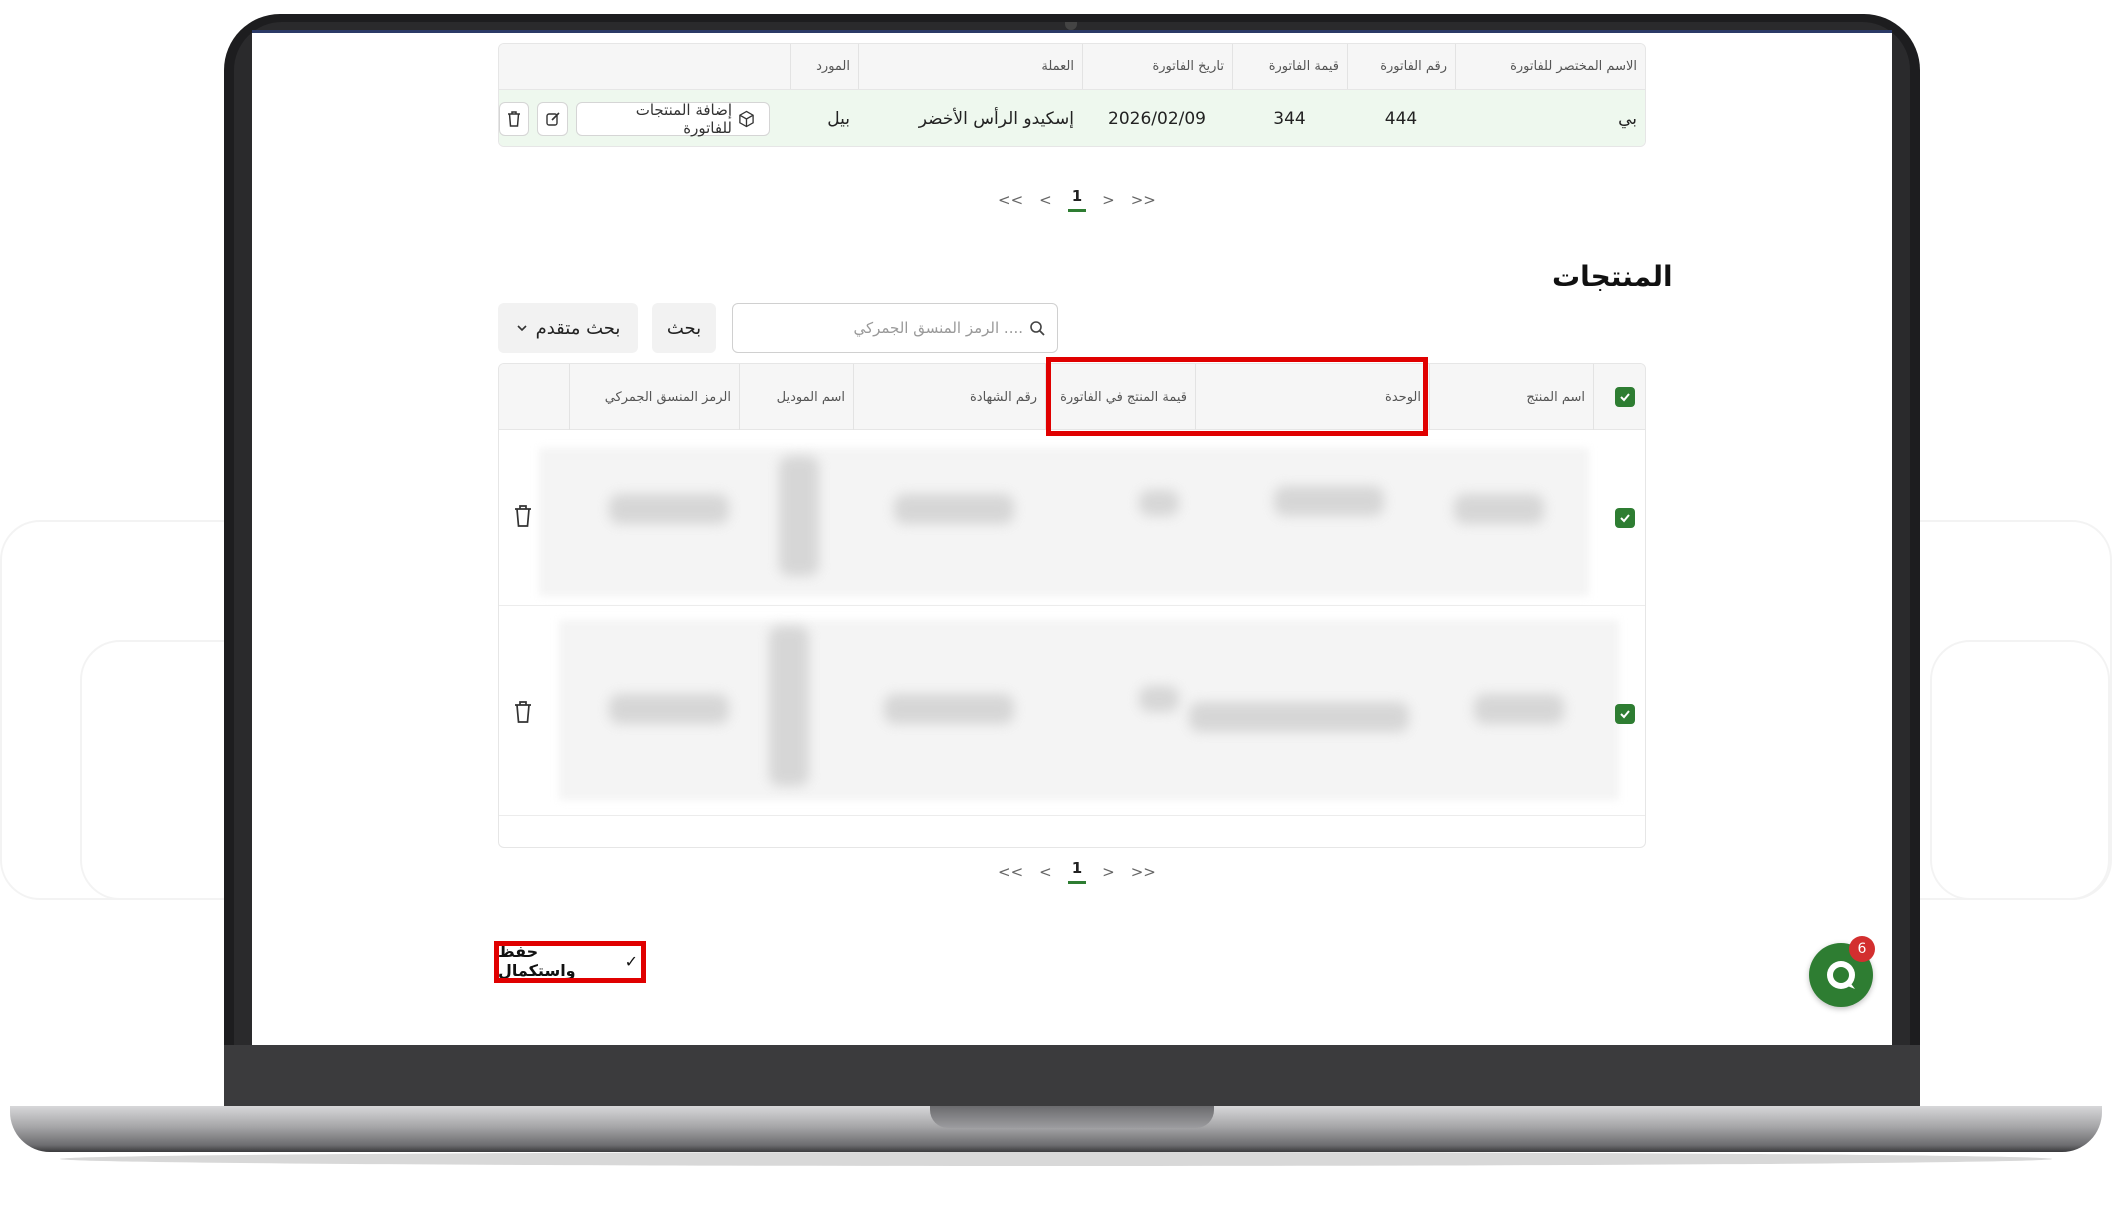  I want to click on invoice-actions: إضافة المنتجات للفاتورة, so click(644, 118).